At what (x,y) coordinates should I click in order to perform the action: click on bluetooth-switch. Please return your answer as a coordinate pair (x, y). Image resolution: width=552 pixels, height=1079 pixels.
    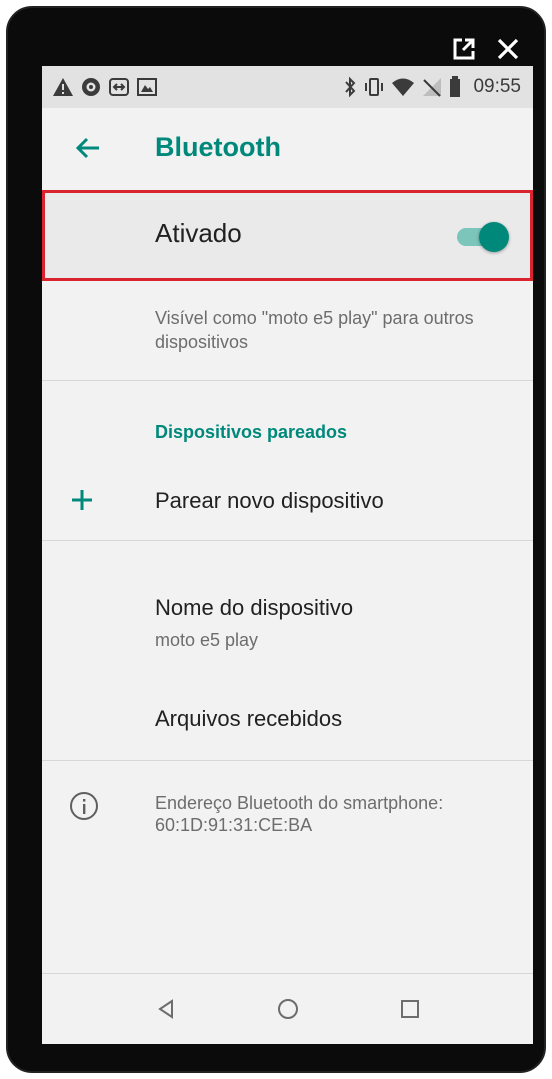
    Looking at the image, I should click on (481, 236).